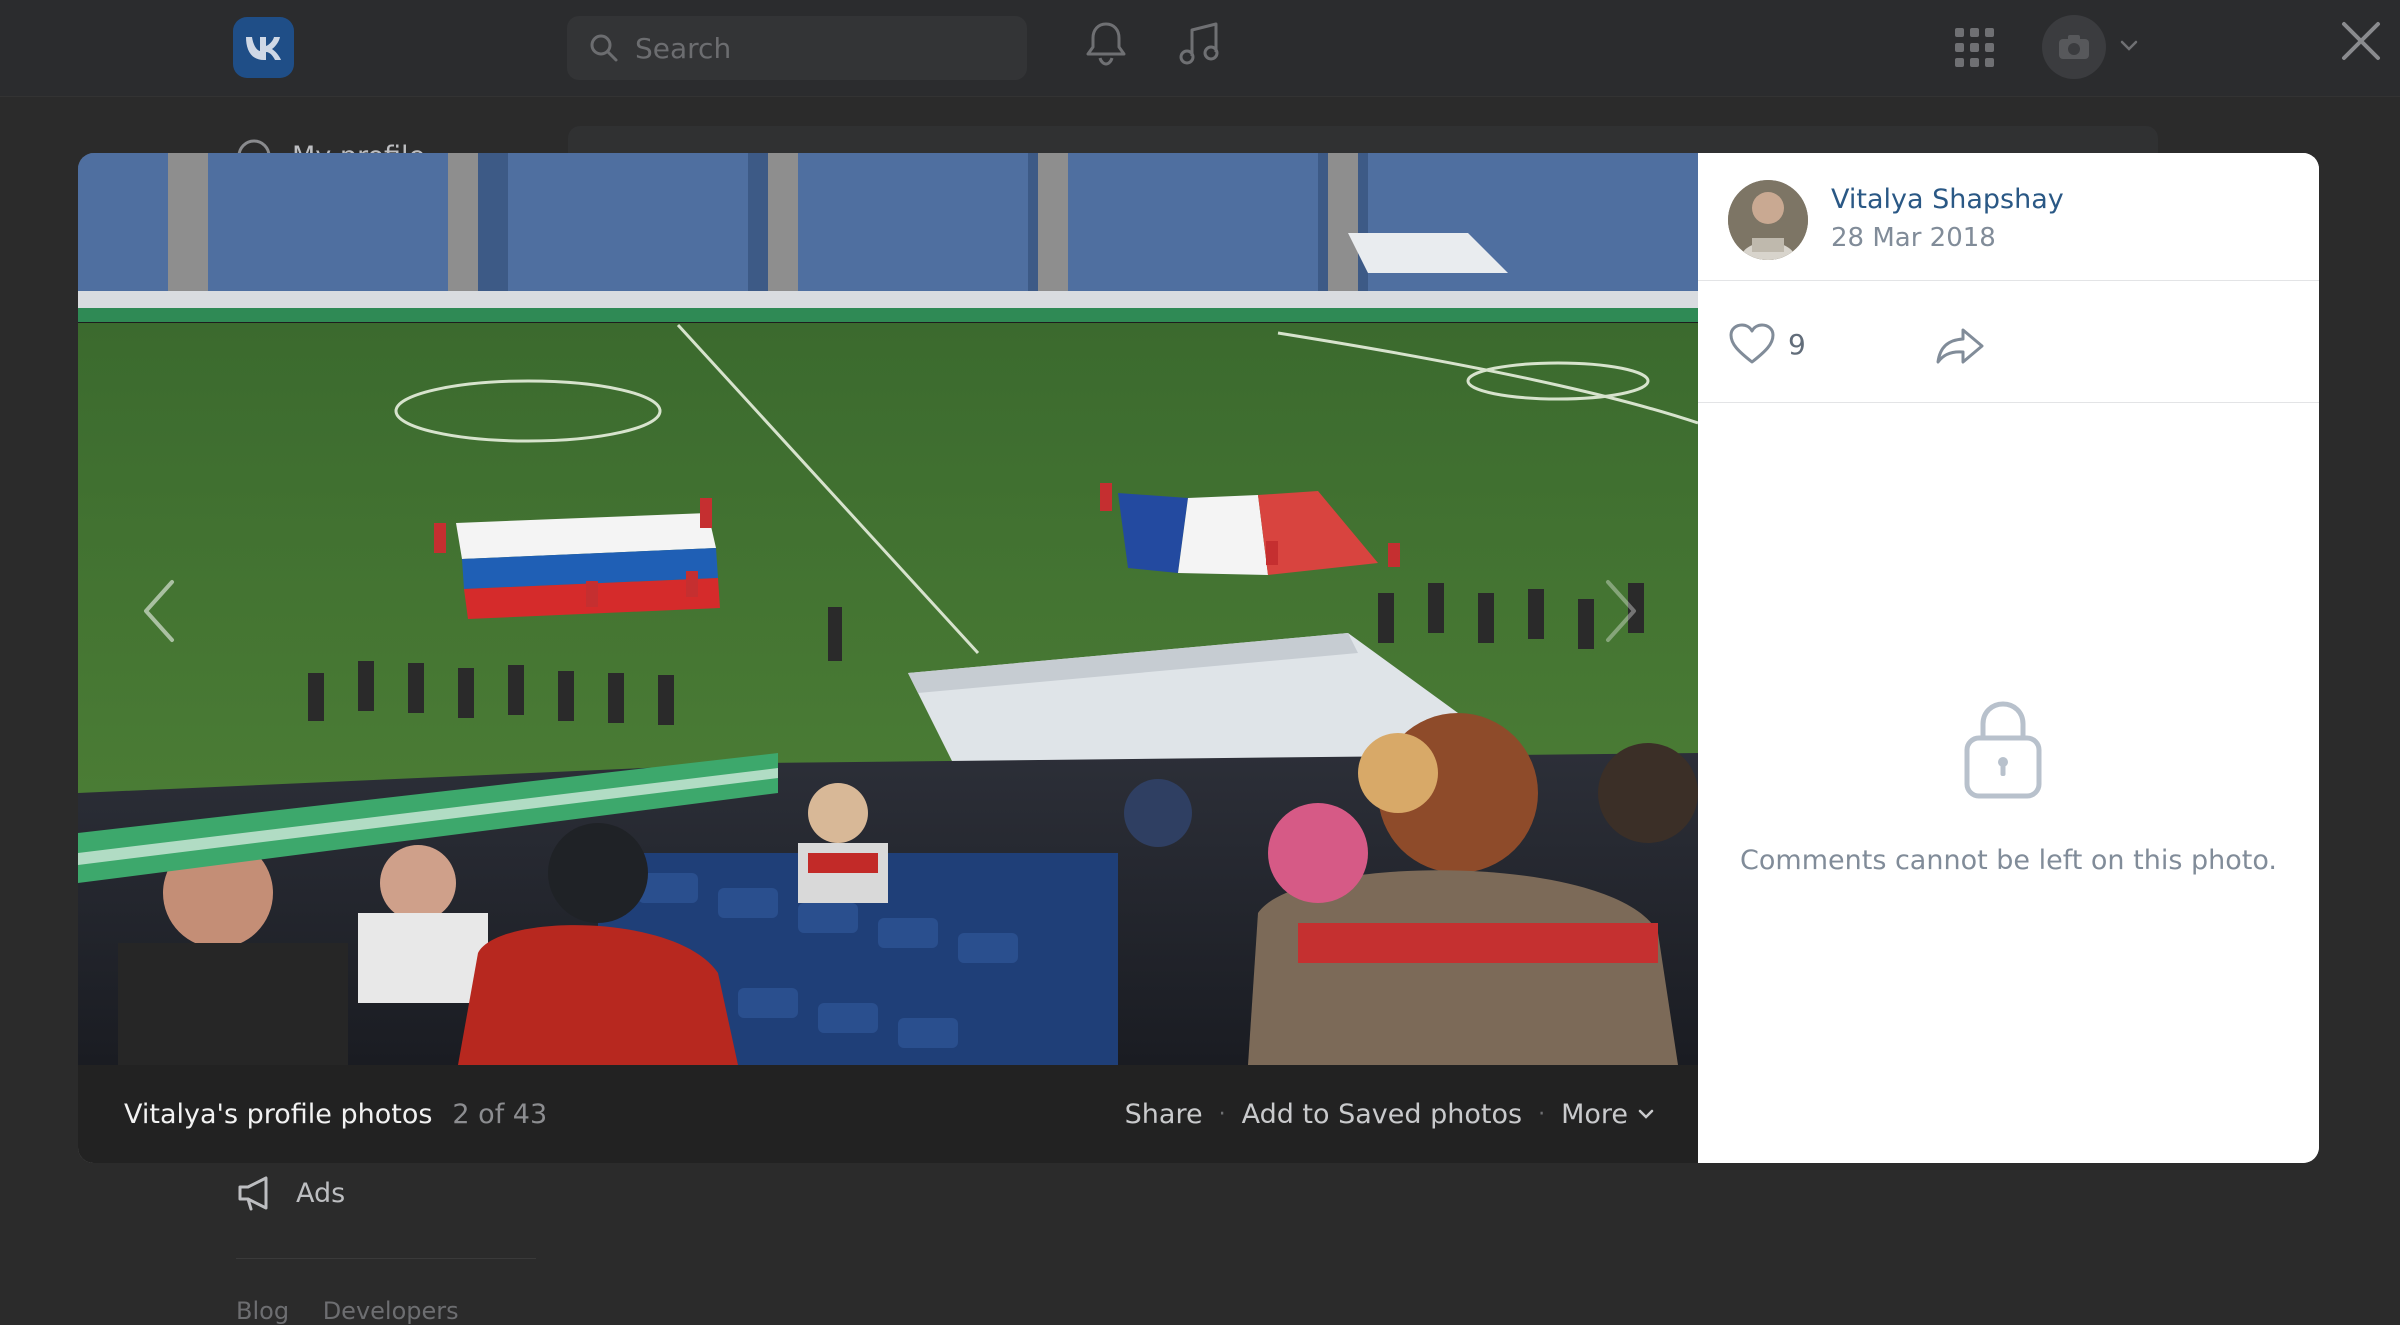  Describe the element at coordinates (1594, 1114) in the screenshot. I see `more-label: More` at that location.